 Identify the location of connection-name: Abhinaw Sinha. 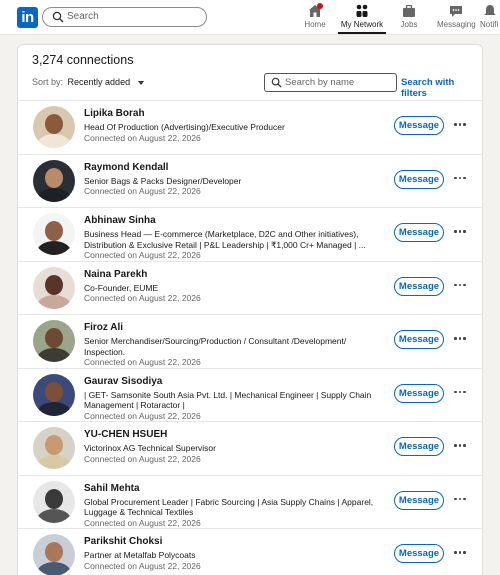
(234, 220).